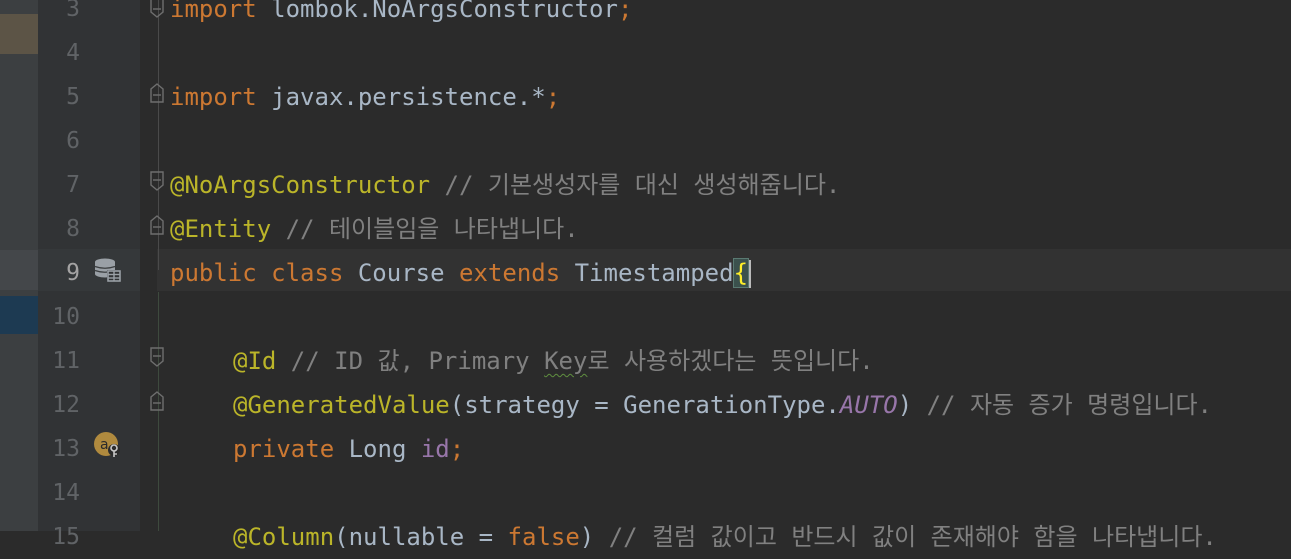  Describe the element at coordinates (73, 11) in the screenshot. I see `line-number: 3` at that location.